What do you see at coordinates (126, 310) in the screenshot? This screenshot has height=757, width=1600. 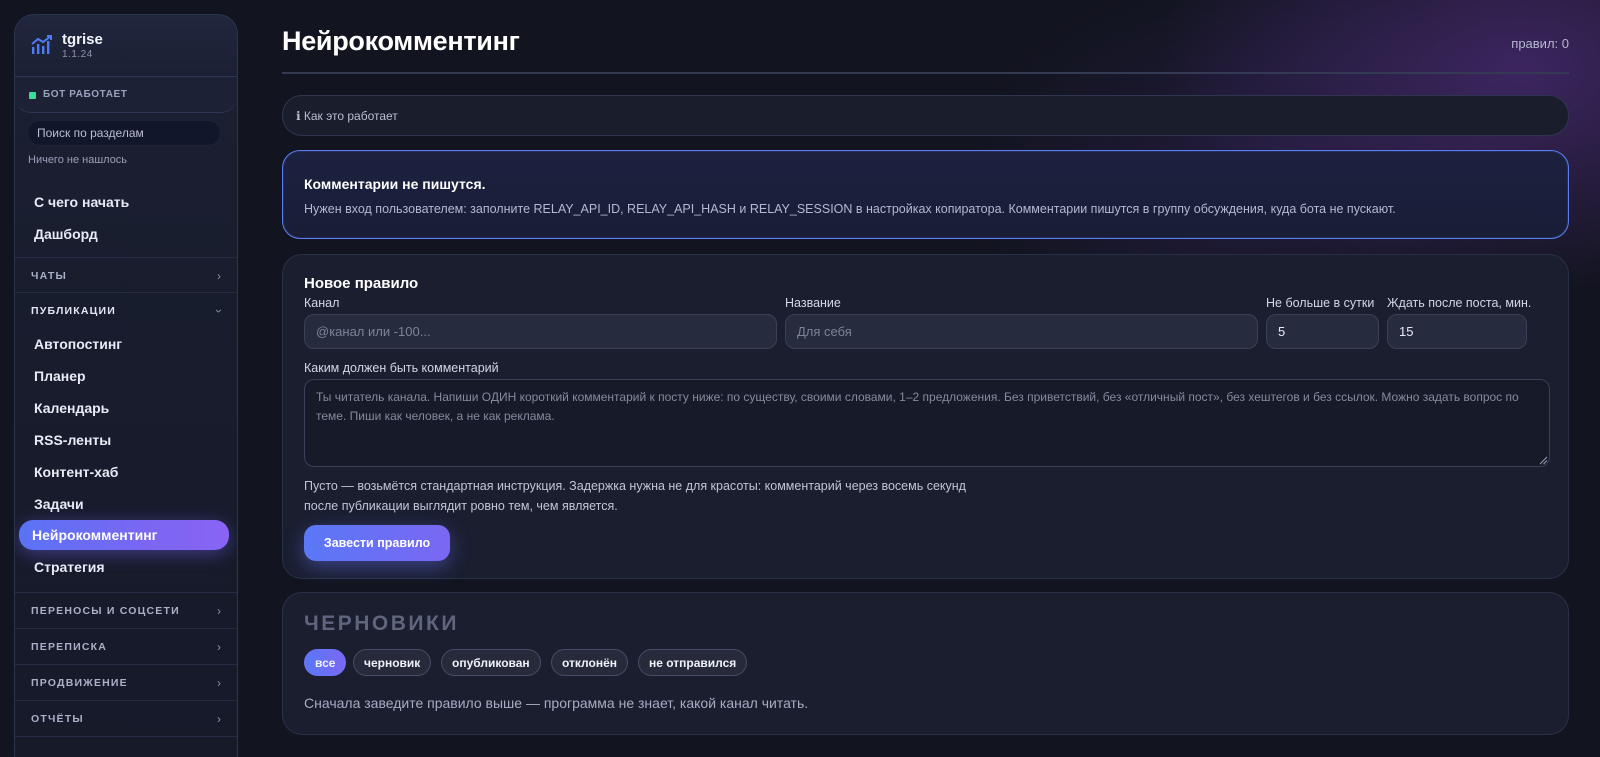 I see `sidebar-section-publications: ПУБЛИКАЦИИ ›` at bounding box center [126, 310].